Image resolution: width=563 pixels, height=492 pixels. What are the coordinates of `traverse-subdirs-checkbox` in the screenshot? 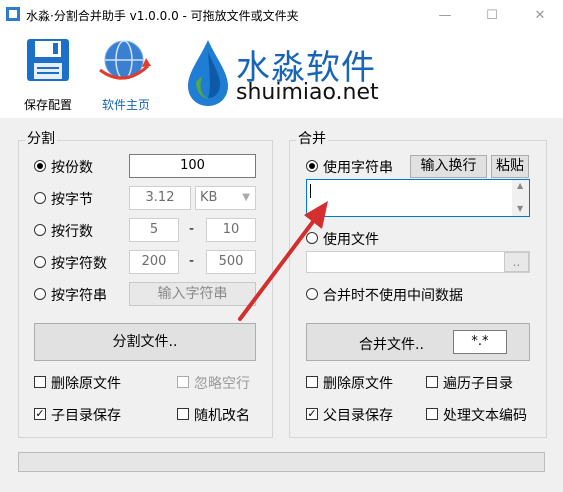 It's located at (432, 382).